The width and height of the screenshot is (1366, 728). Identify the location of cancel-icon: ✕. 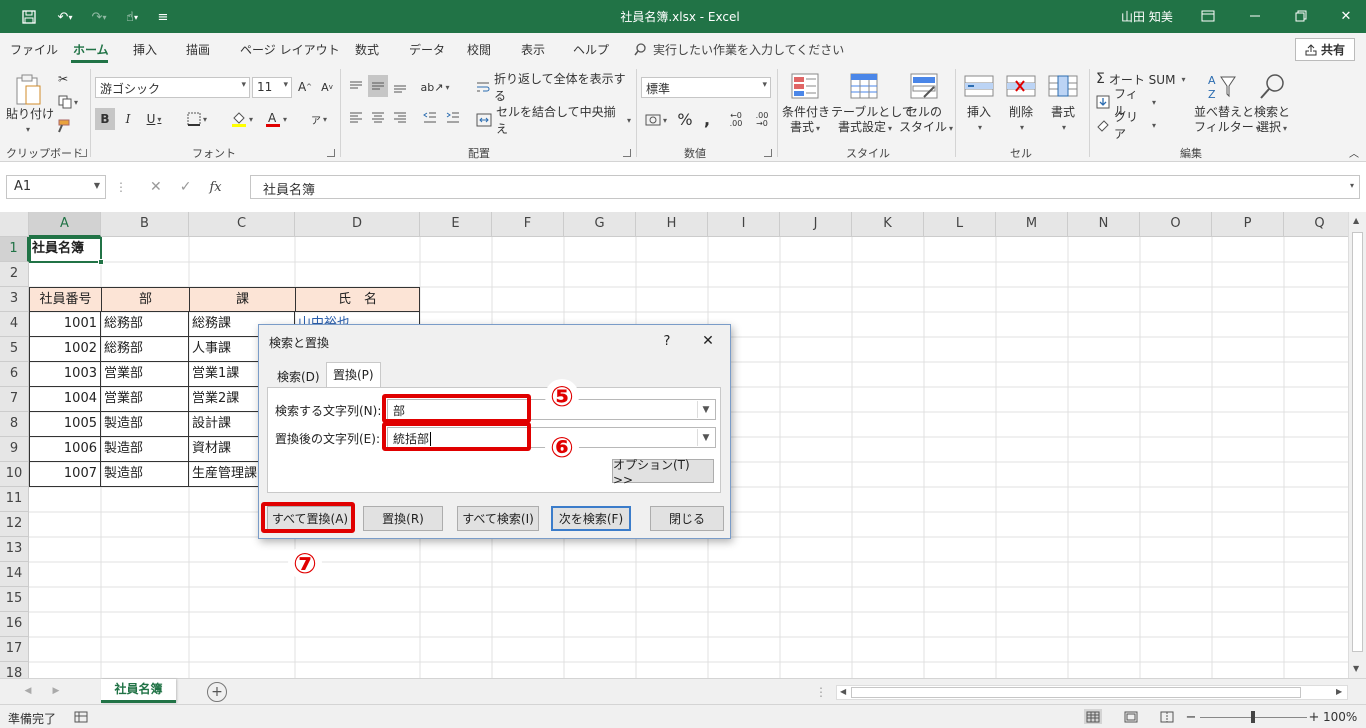
(156, 187).